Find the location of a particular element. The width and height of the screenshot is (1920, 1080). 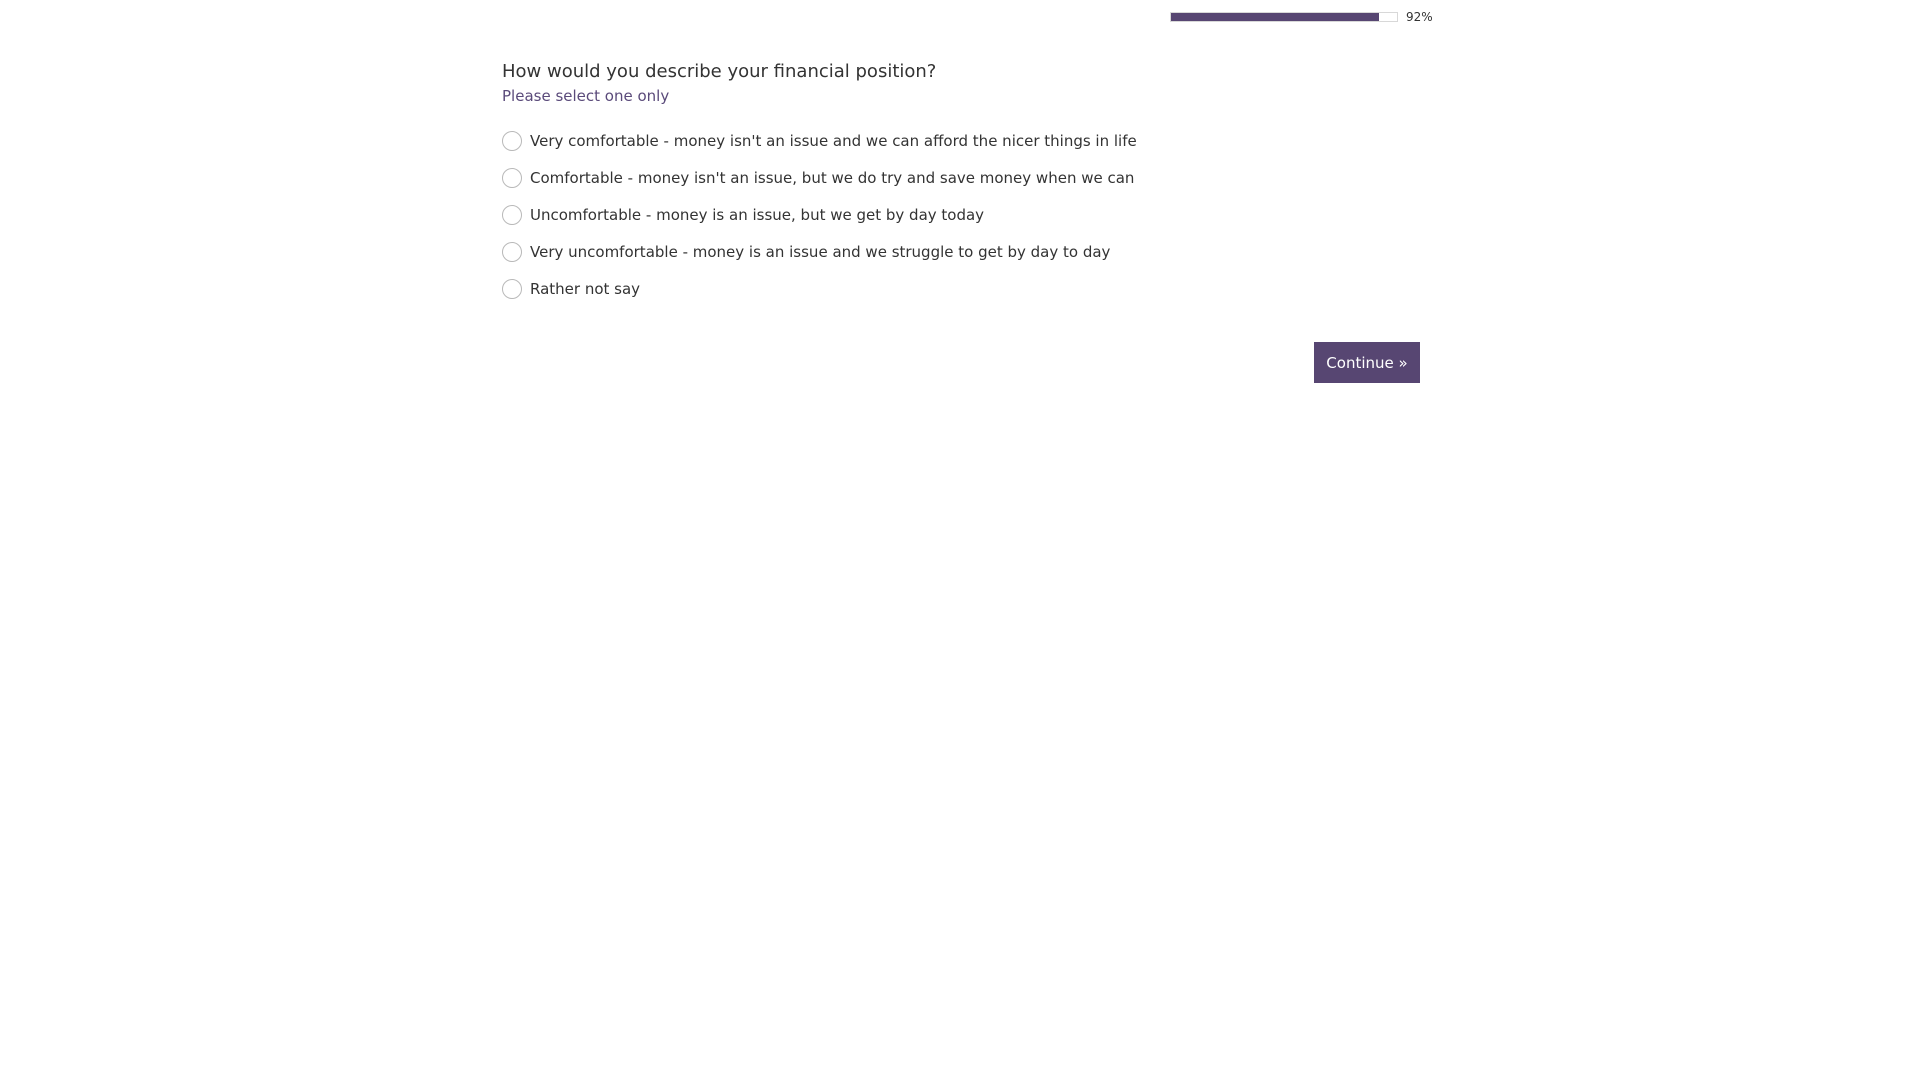

question-instruction: Please select one only is located at coordinates (586, 96).